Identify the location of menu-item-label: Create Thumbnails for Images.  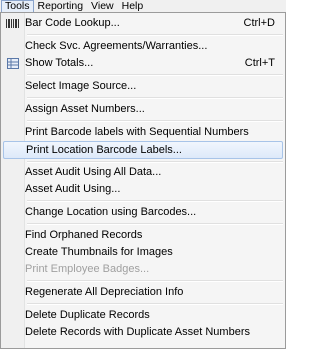
(99, 252).